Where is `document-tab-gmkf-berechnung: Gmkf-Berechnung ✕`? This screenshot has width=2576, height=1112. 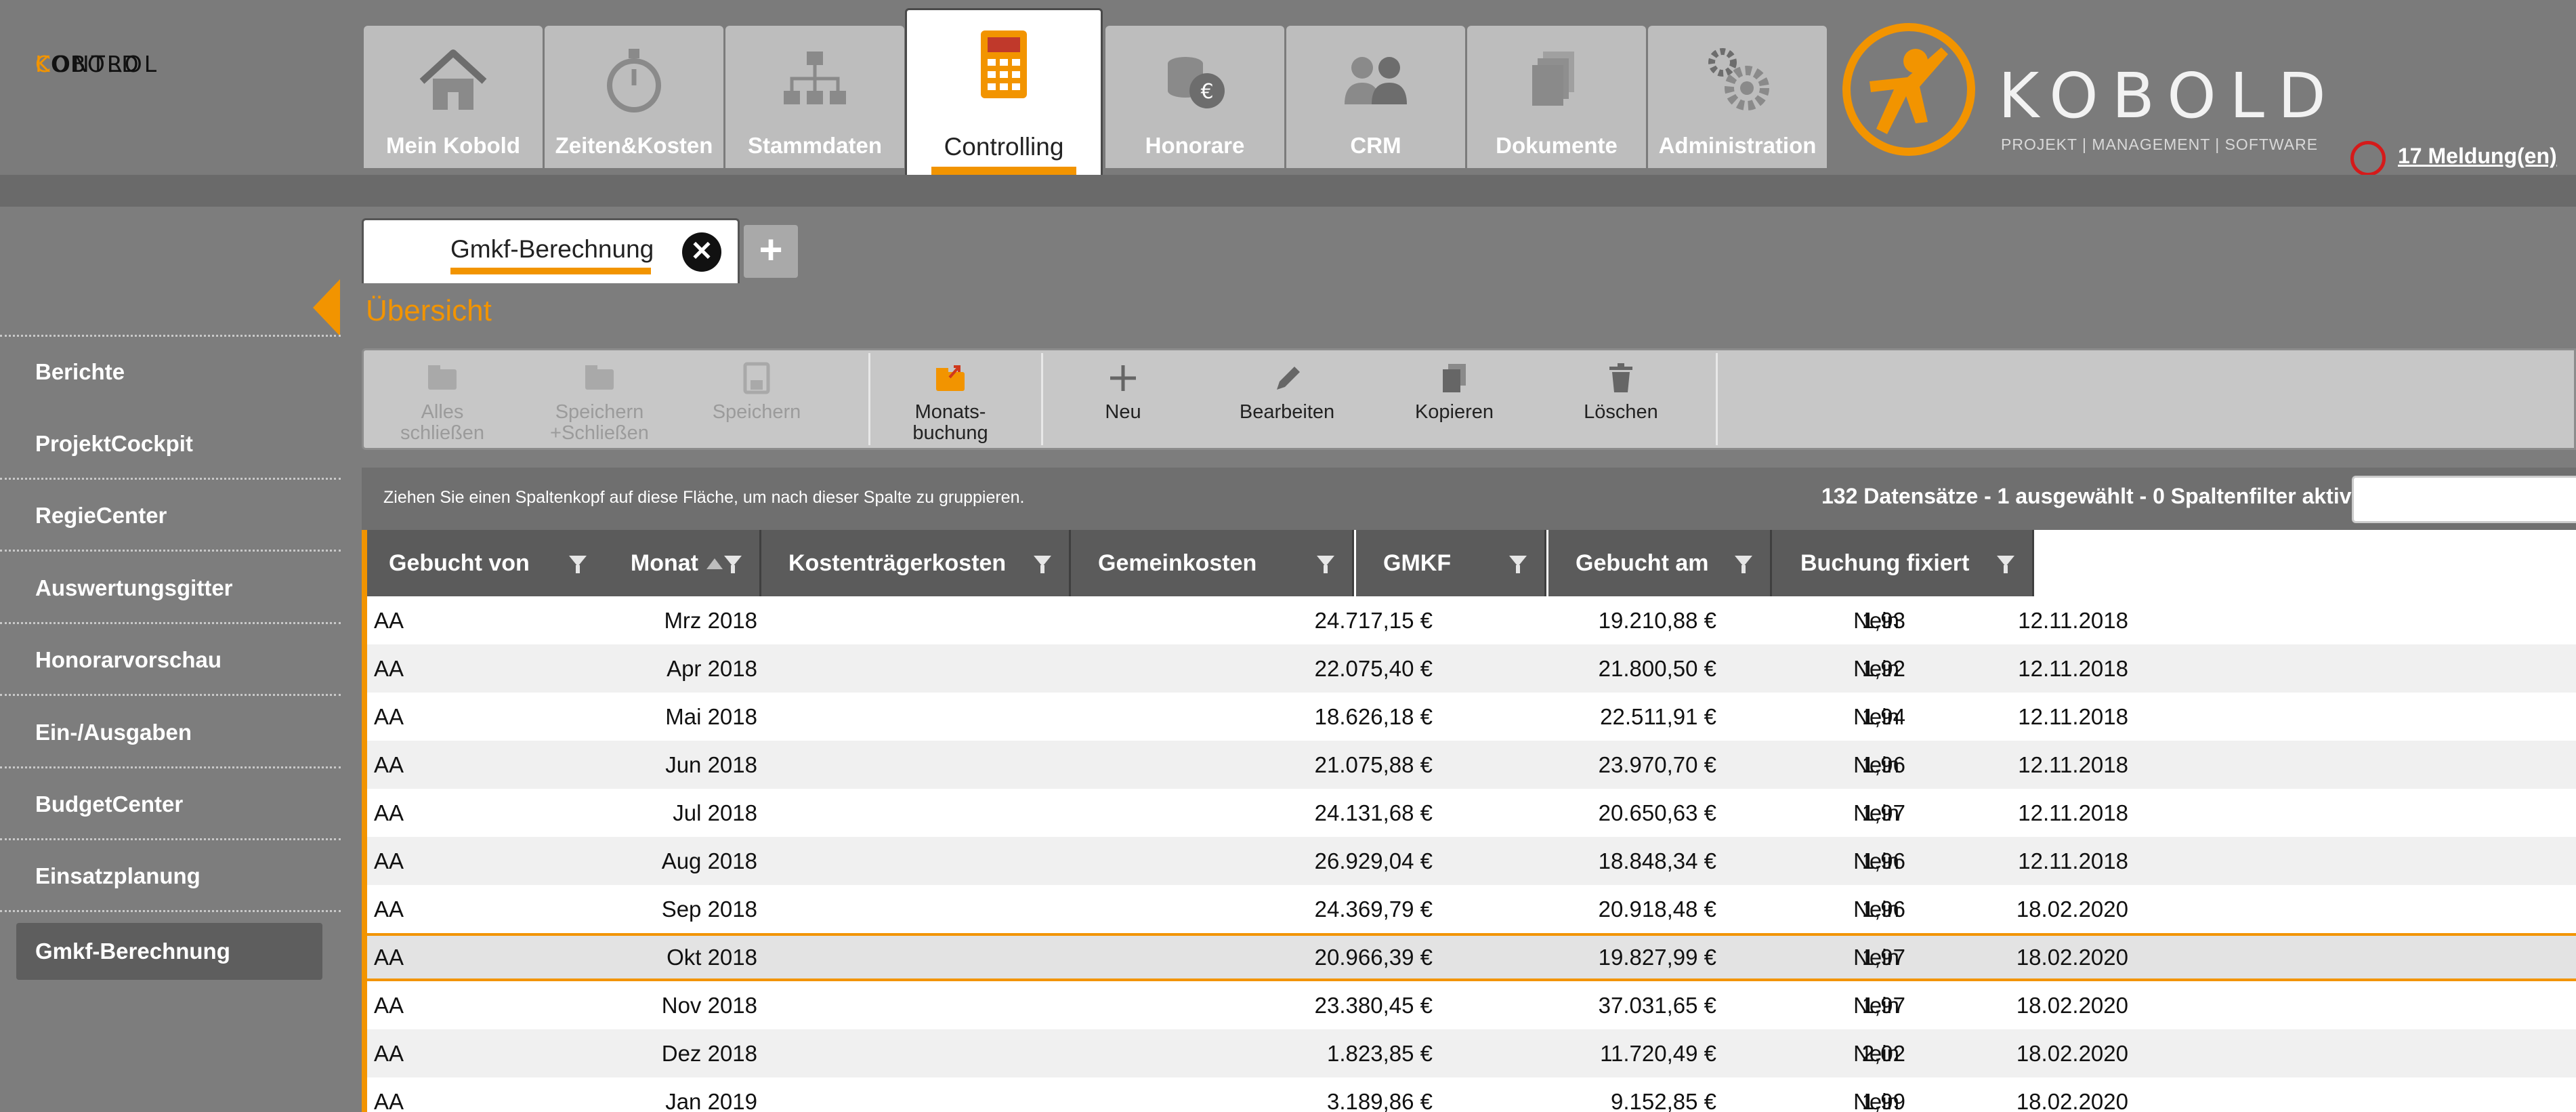 document-tab-gmkf-berechnung: Gmkf-Berechnung ✕ is located at coordinates (551, 251).